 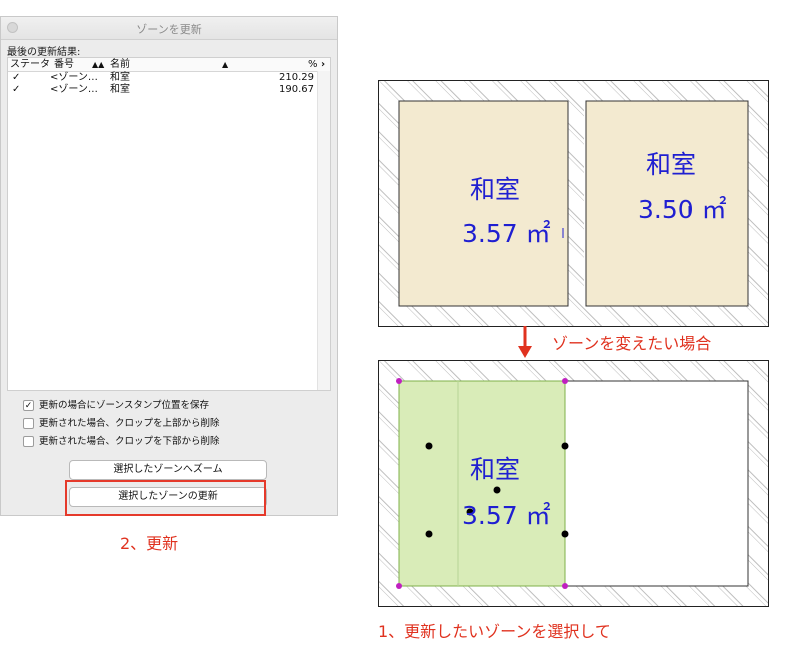 What do you see at coordinates (169, 65) in the screenshot?
I see `table-header: ステータ 番号 ▲▲ 名前 ▲ % ›` at bounding box center [169, 65].